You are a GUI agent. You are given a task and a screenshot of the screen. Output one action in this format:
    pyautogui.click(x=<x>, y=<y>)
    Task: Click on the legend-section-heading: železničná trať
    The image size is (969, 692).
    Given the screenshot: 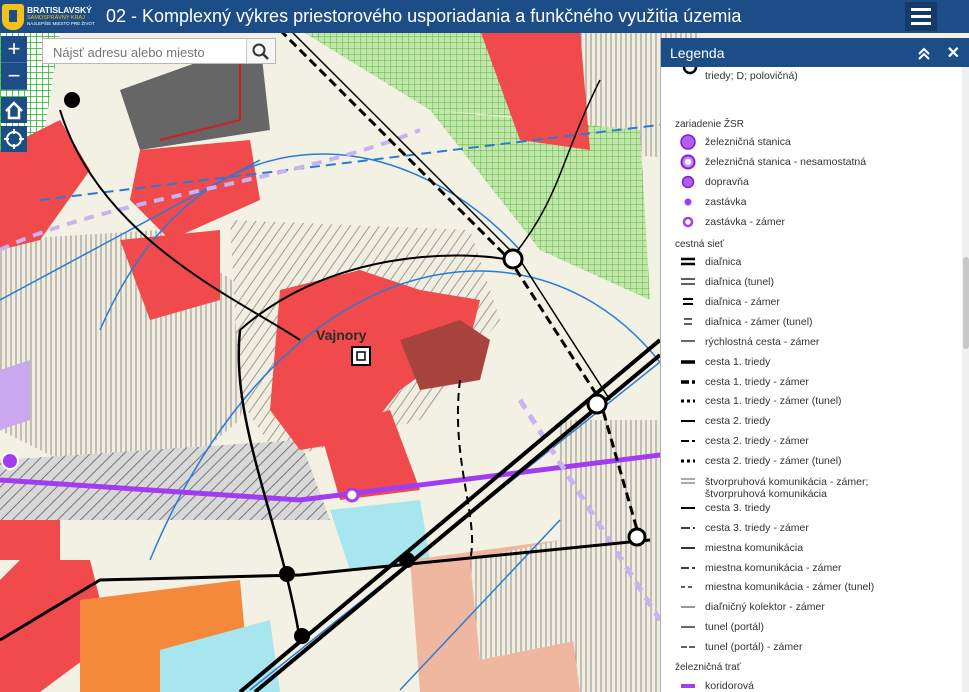 What is the action you would take?
    pyautogui.click(x=708, y=667)
    